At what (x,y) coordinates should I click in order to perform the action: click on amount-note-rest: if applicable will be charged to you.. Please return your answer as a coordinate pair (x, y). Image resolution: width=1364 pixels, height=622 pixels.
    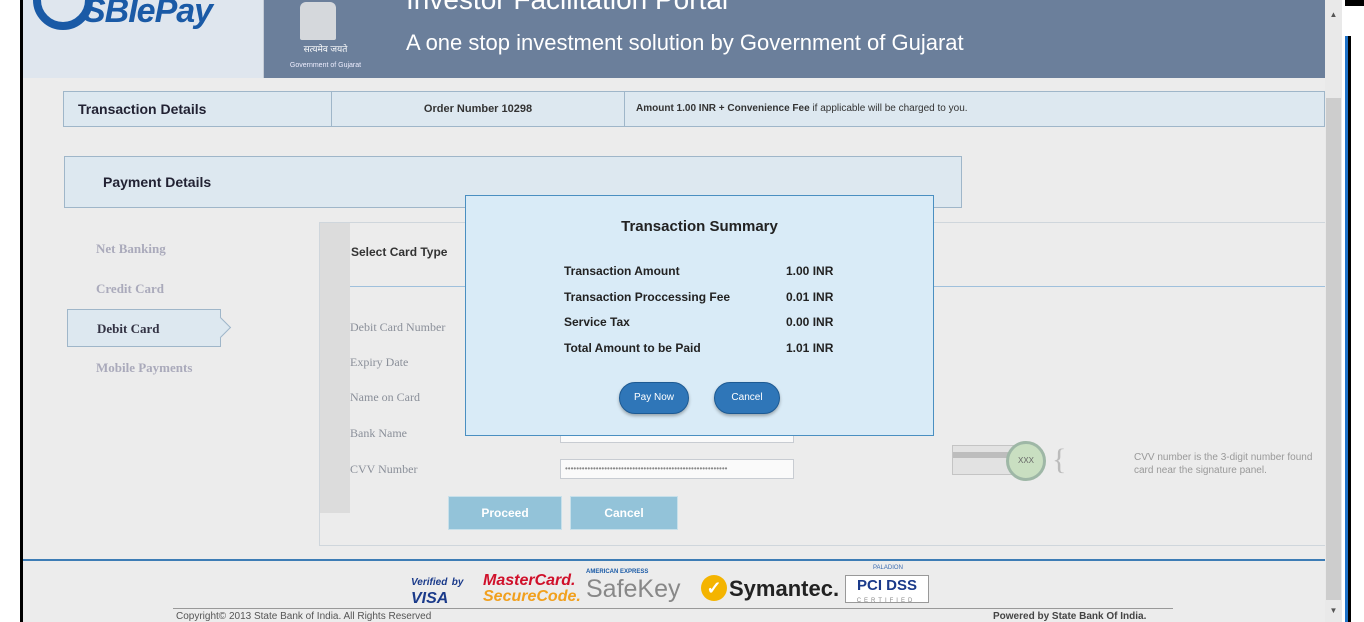
    Looking at the image, I should click on (888, 108).